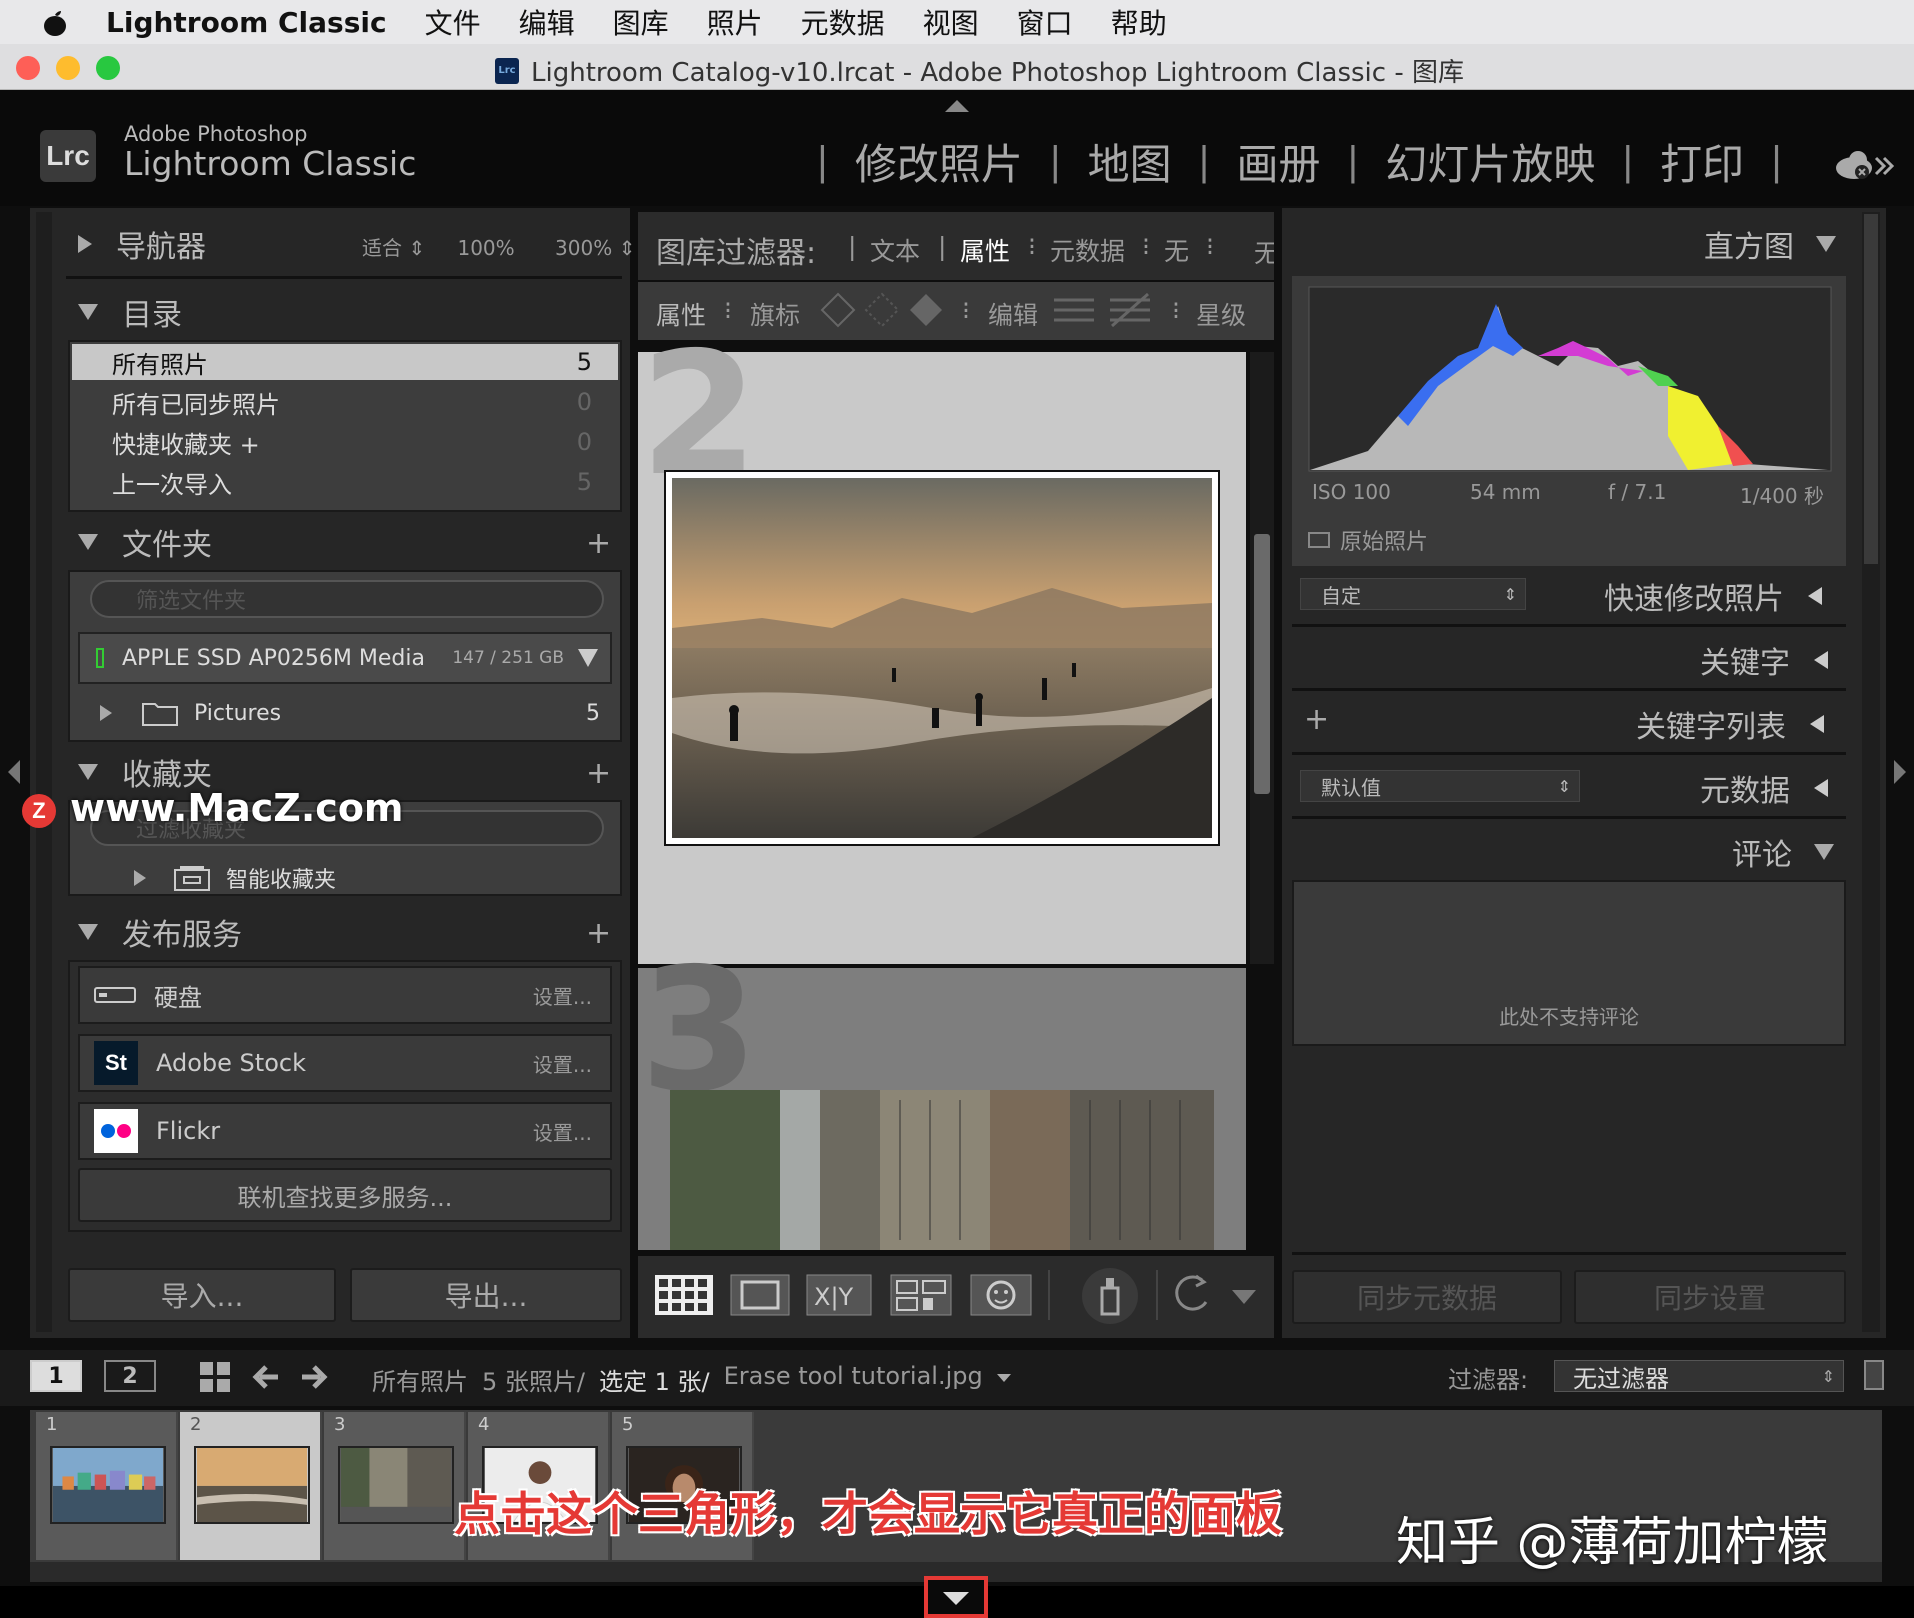  Describe the element at coordinates (735, 22) in the screenshot. I see `menu-photo: 照片` at that location.